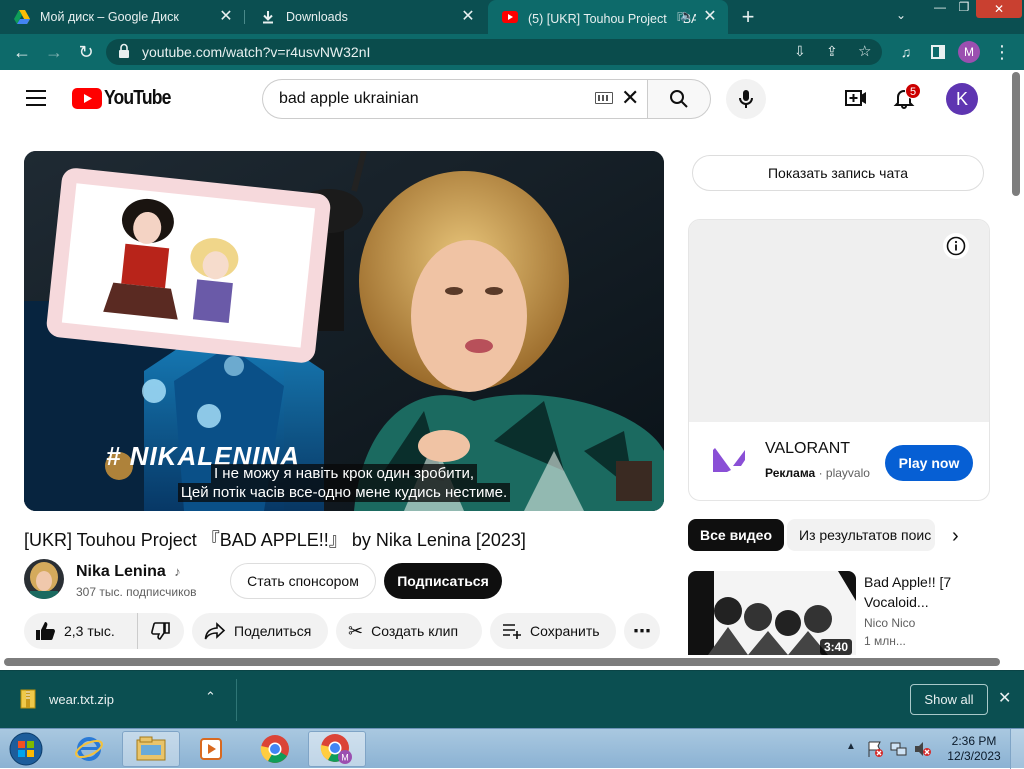 This screenshot has height=769, width=1024. What do you see at coordinates (126, 98) in the screenshot?
I see `youtube-logo: YouTube` at bounding box center [126, 98].